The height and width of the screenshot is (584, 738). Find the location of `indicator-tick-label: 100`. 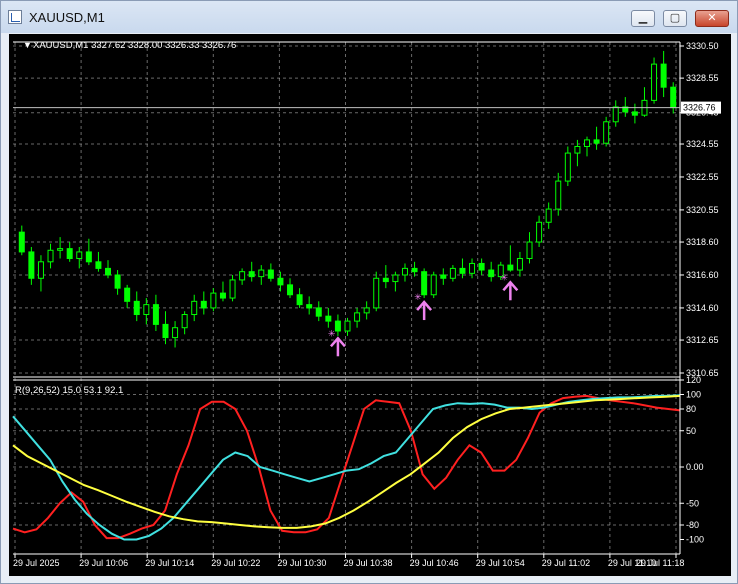

indicator-tick-label: 100 is located at coordinates (693, 395).